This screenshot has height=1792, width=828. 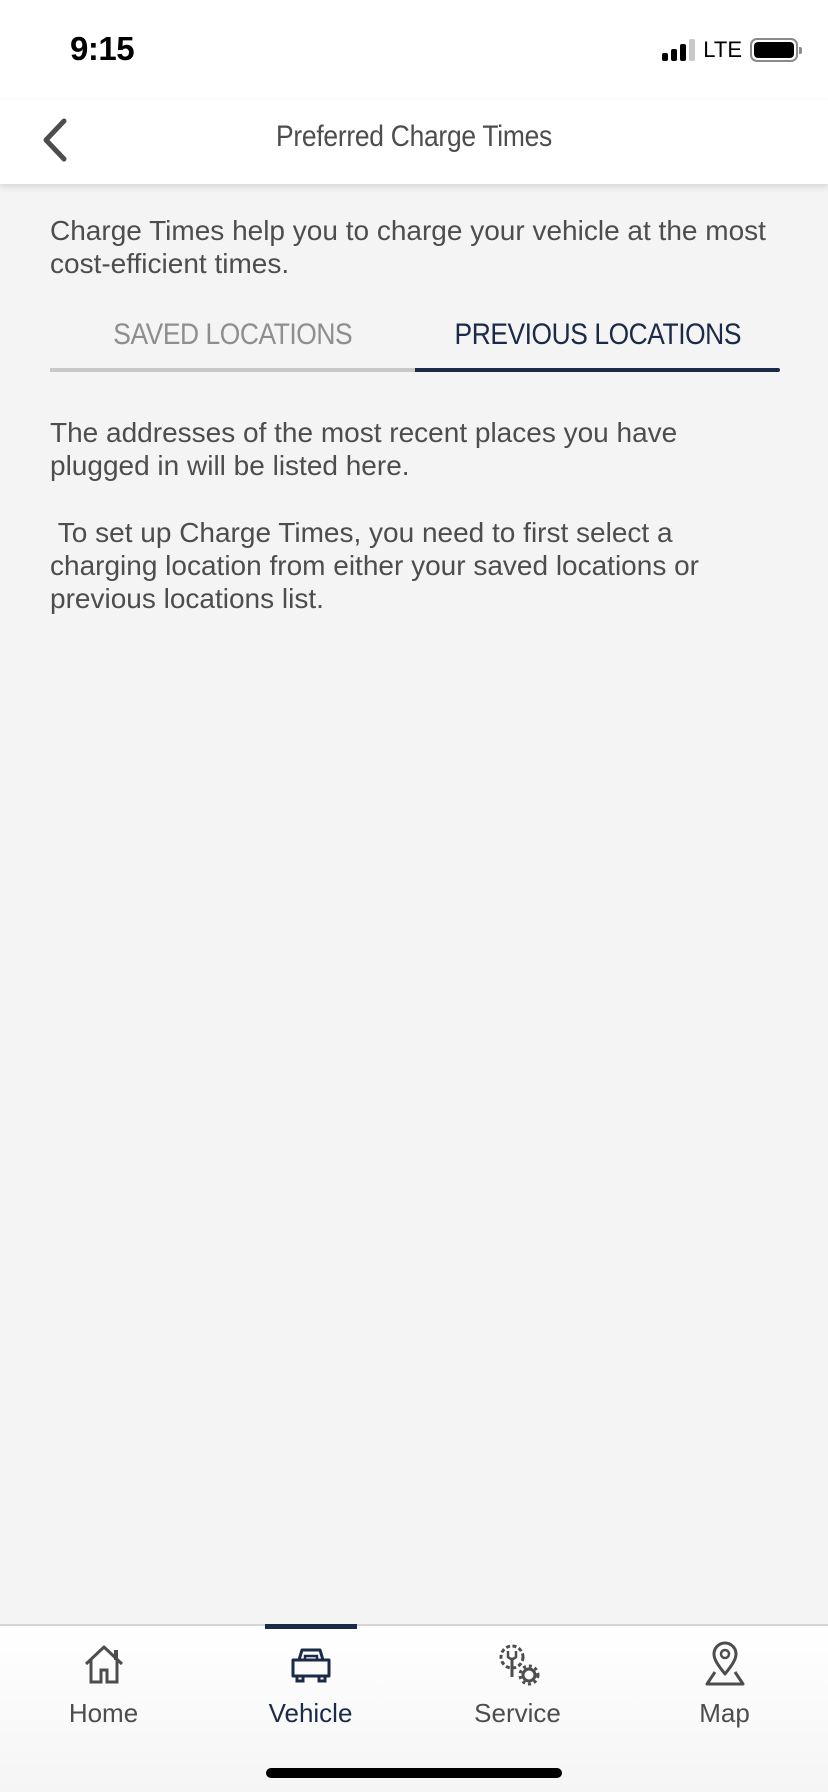 I want to click on status-bar: 9:15 LTE, so click(x=414, y=50).